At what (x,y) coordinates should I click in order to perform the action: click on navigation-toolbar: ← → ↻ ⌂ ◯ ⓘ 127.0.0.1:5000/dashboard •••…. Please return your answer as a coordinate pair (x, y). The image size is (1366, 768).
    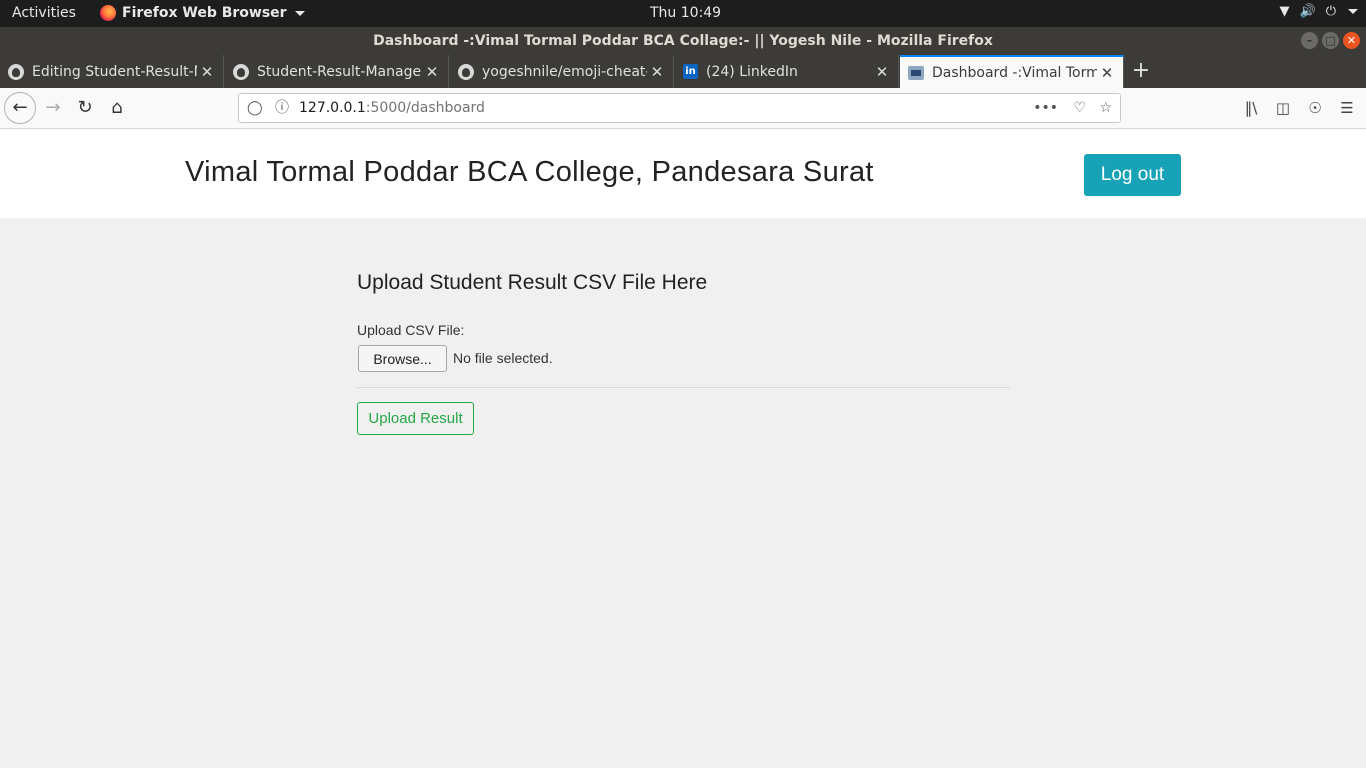
    Looking at the image, I should click on (683, 108).